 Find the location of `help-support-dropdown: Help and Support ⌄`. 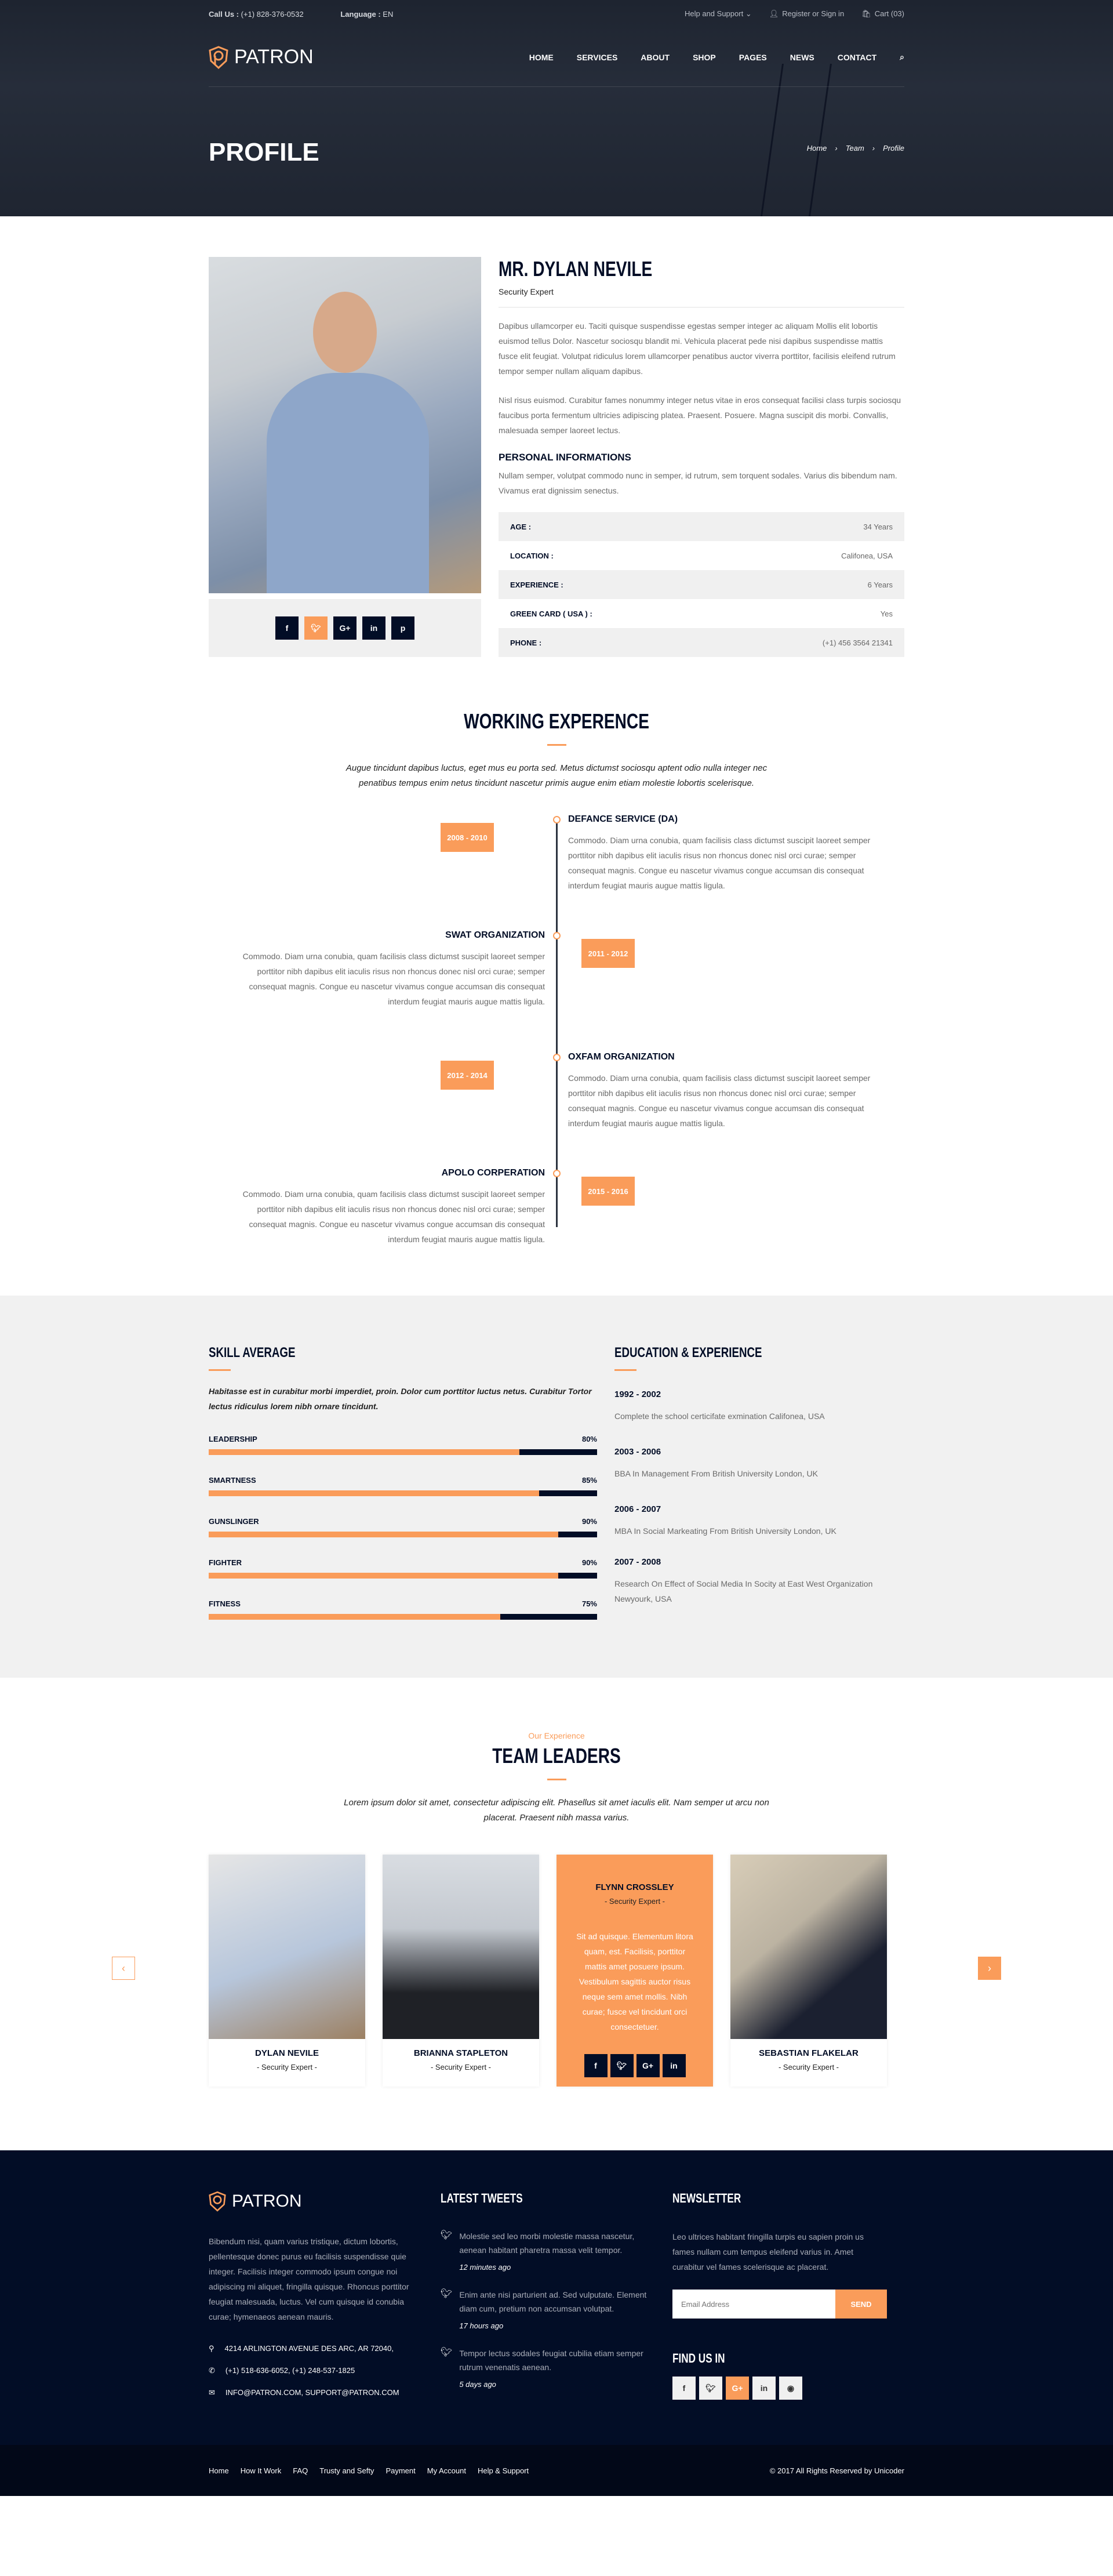

help-support-dropdown: Help and Support ⌄ is located at coordinates (718, 14).